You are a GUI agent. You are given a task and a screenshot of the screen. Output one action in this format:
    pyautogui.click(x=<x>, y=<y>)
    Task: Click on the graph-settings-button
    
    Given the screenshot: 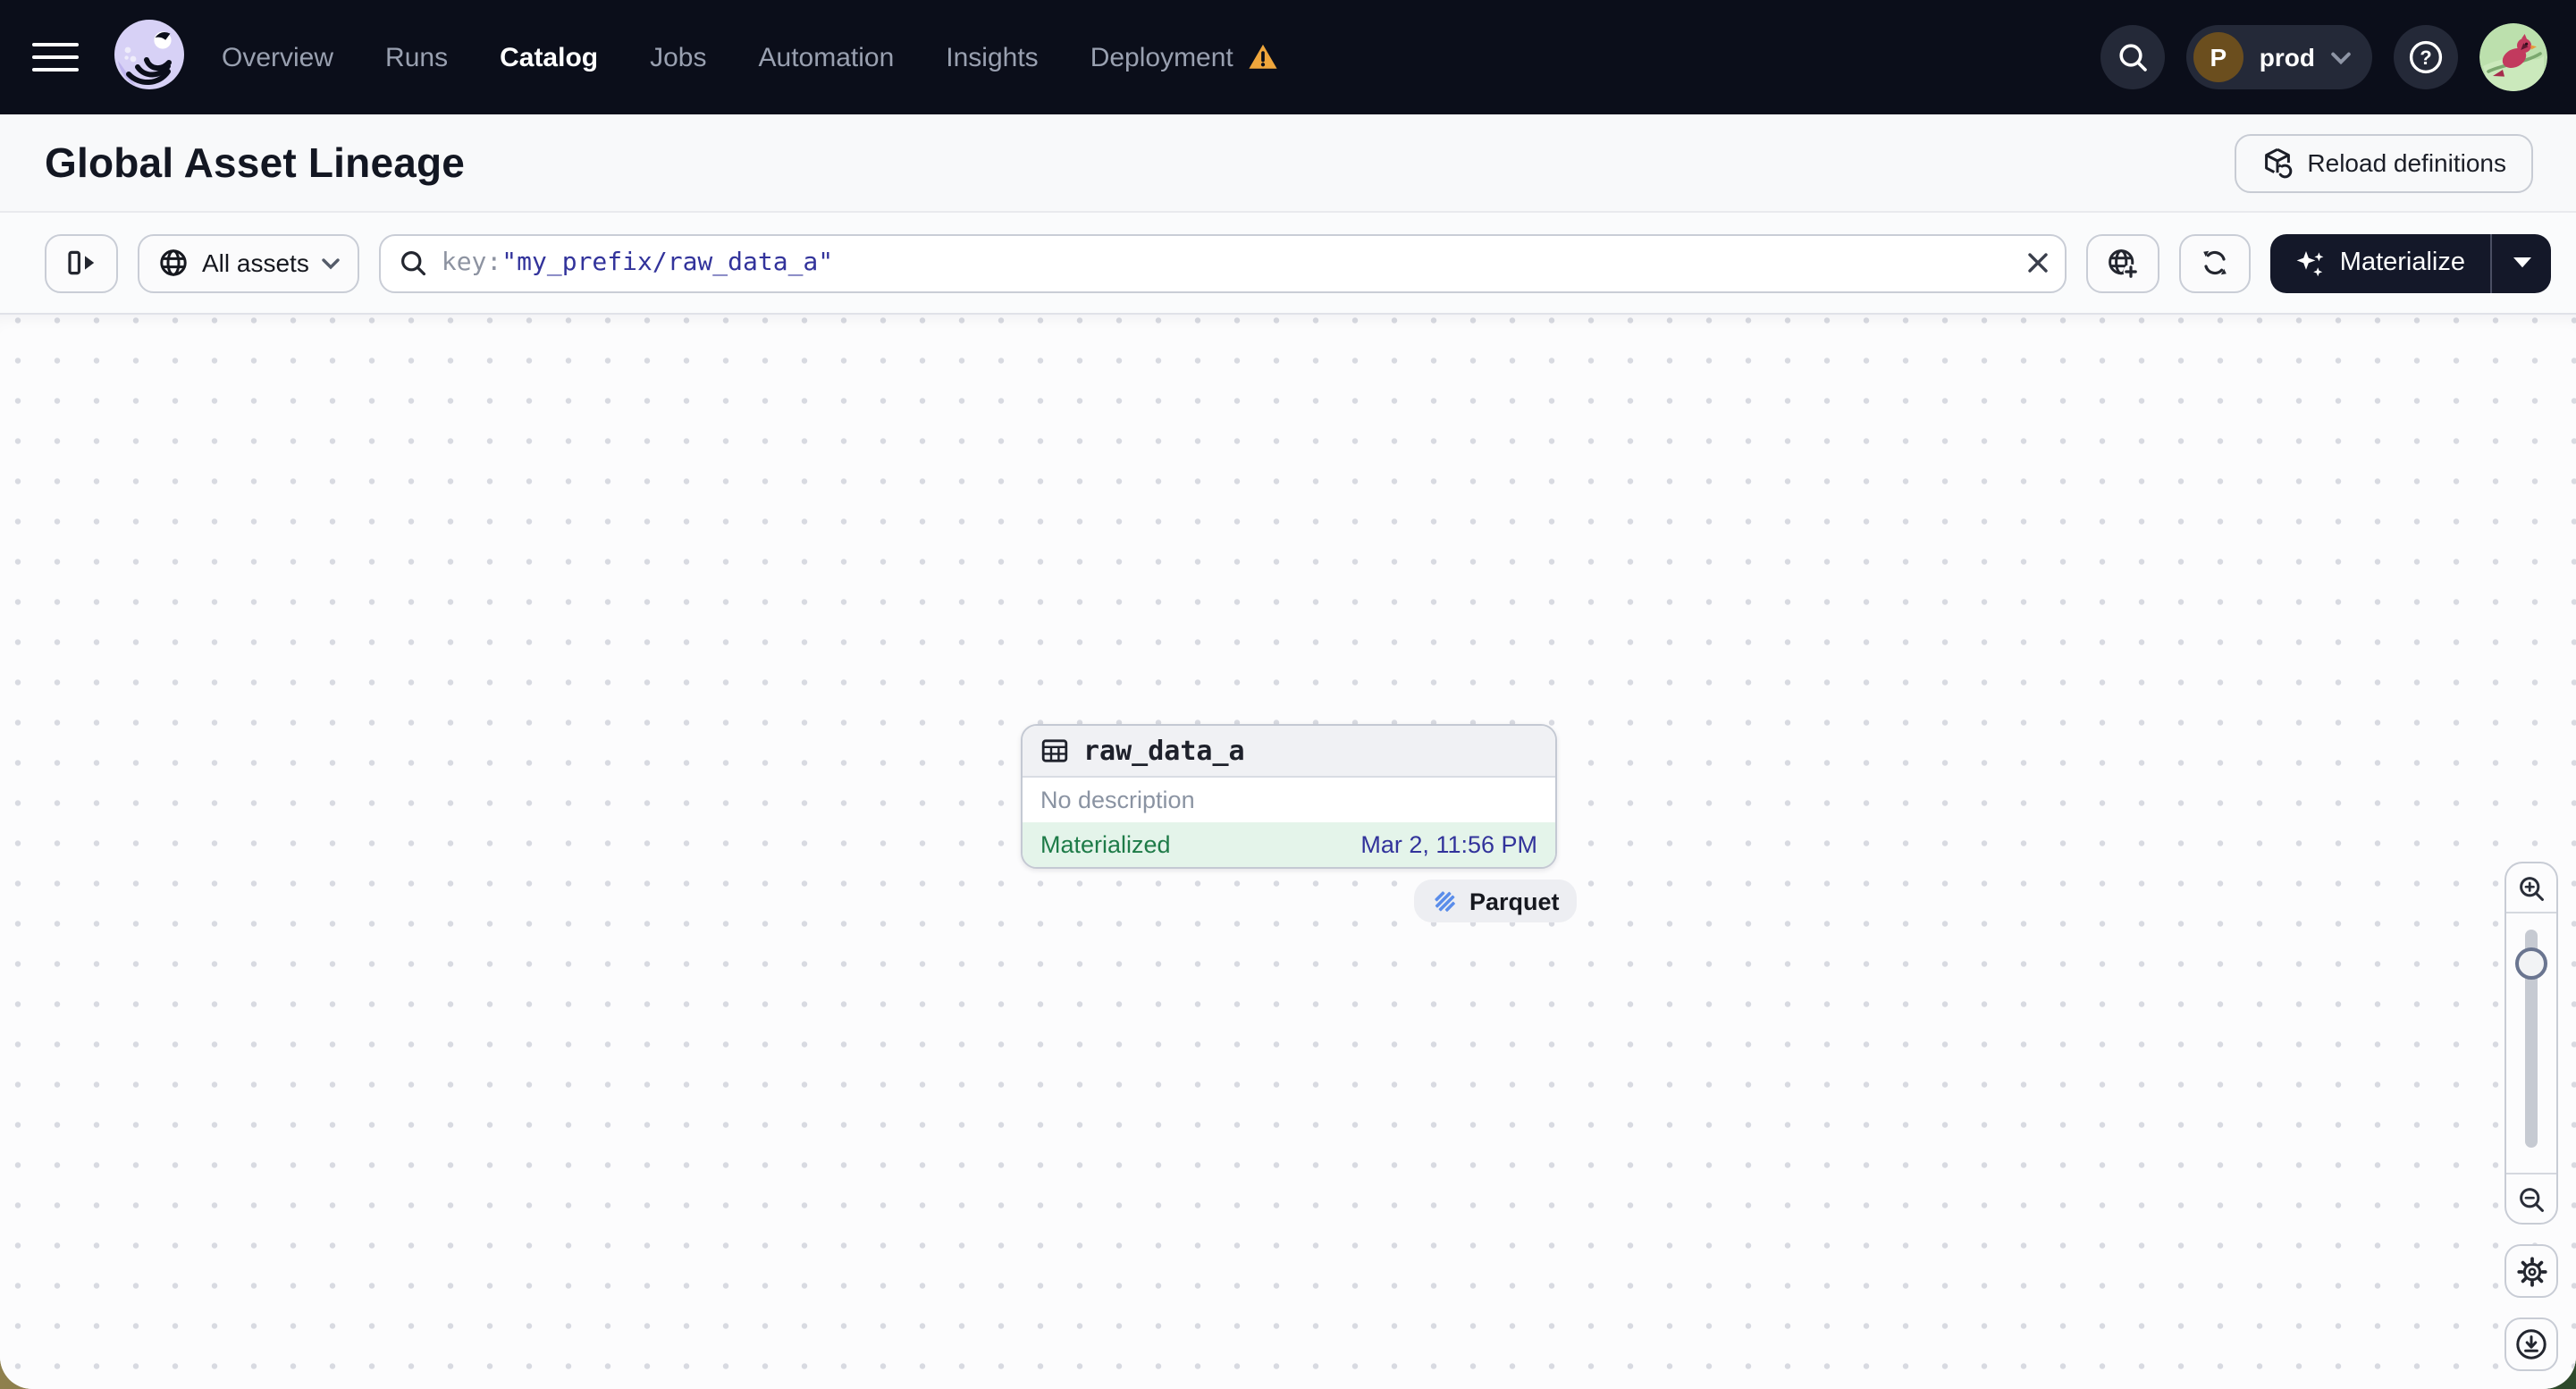 What is the action you would take?
    pyautogui.click(x=2531, y=1271)
    